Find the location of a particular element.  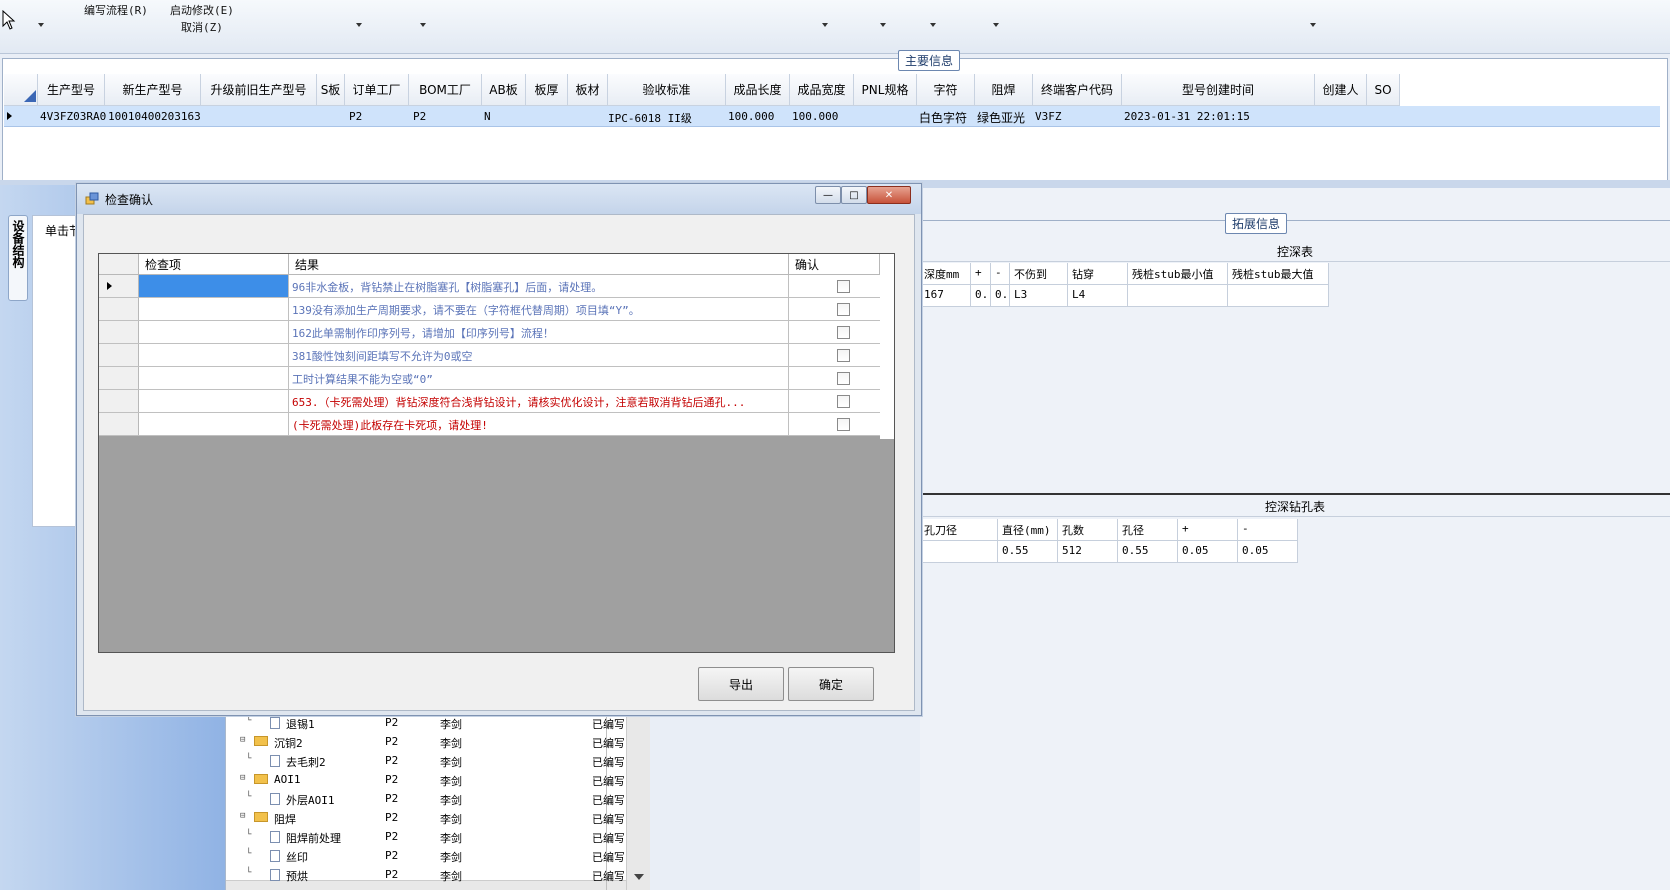

tab-device-structure: 设备结构 is located at coordinates (18, 258).